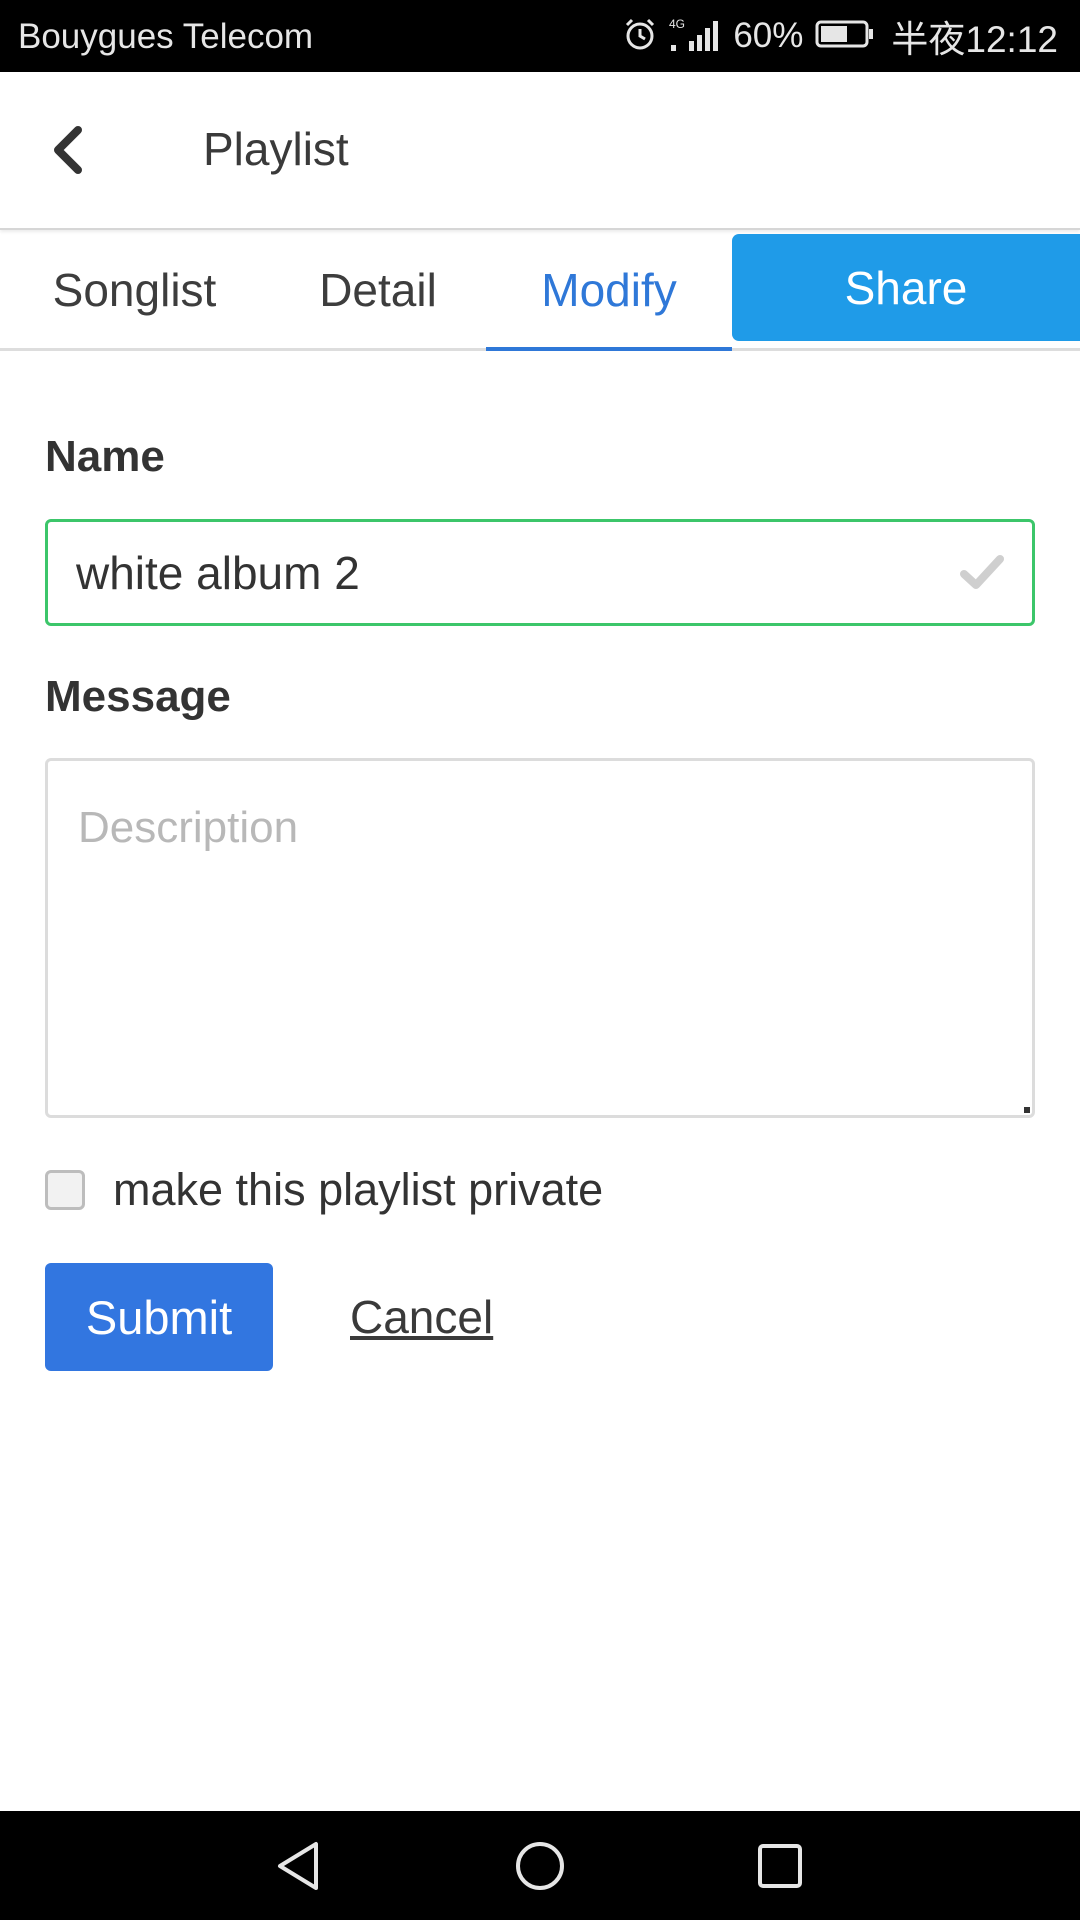  I want to click on app-header: Playlist, so click(540, 151).